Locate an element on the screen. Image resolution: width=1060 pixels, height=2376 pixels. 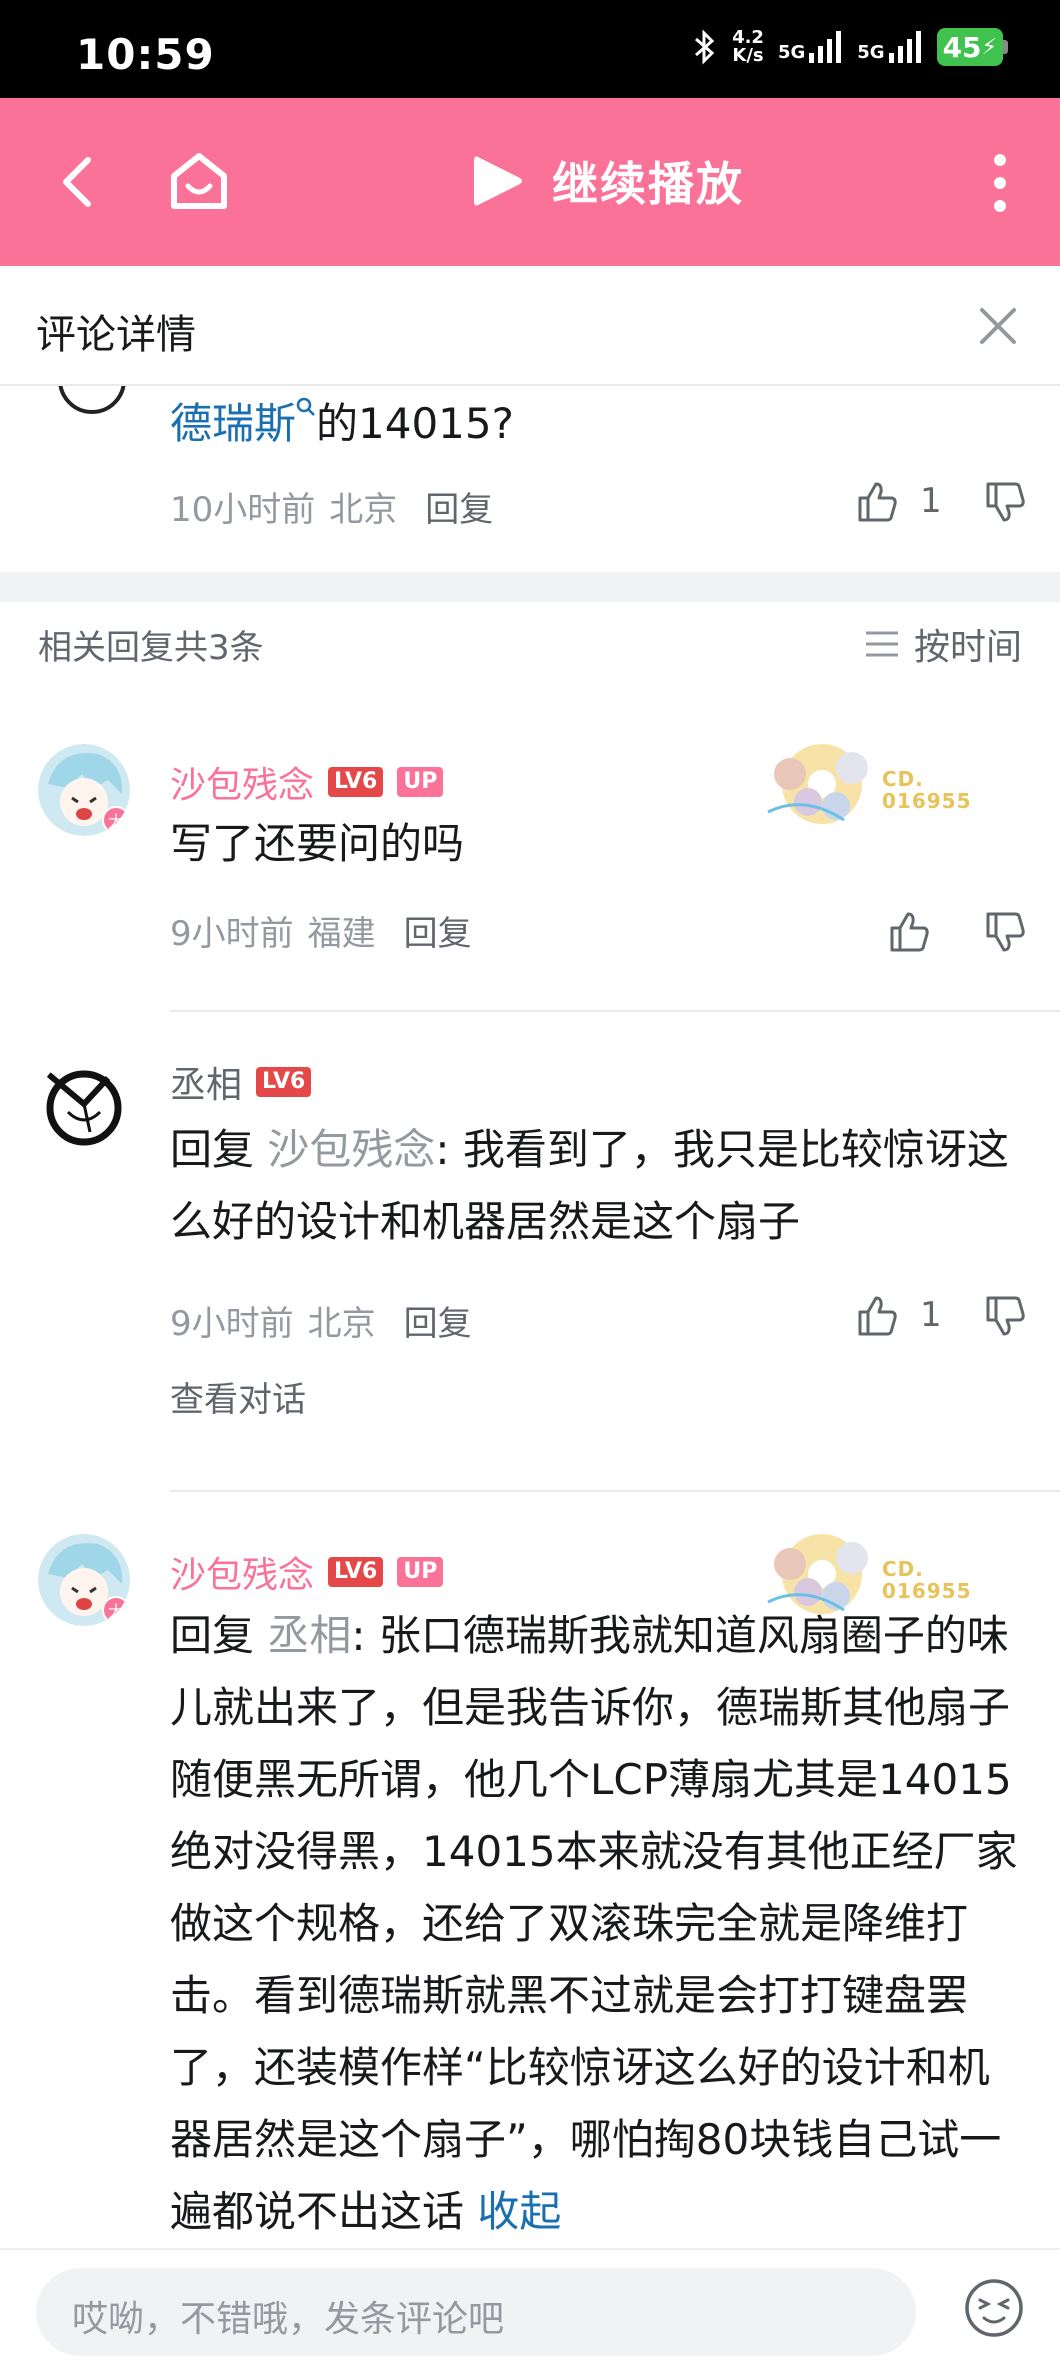
close-icon is located at coordinates (998, 326).